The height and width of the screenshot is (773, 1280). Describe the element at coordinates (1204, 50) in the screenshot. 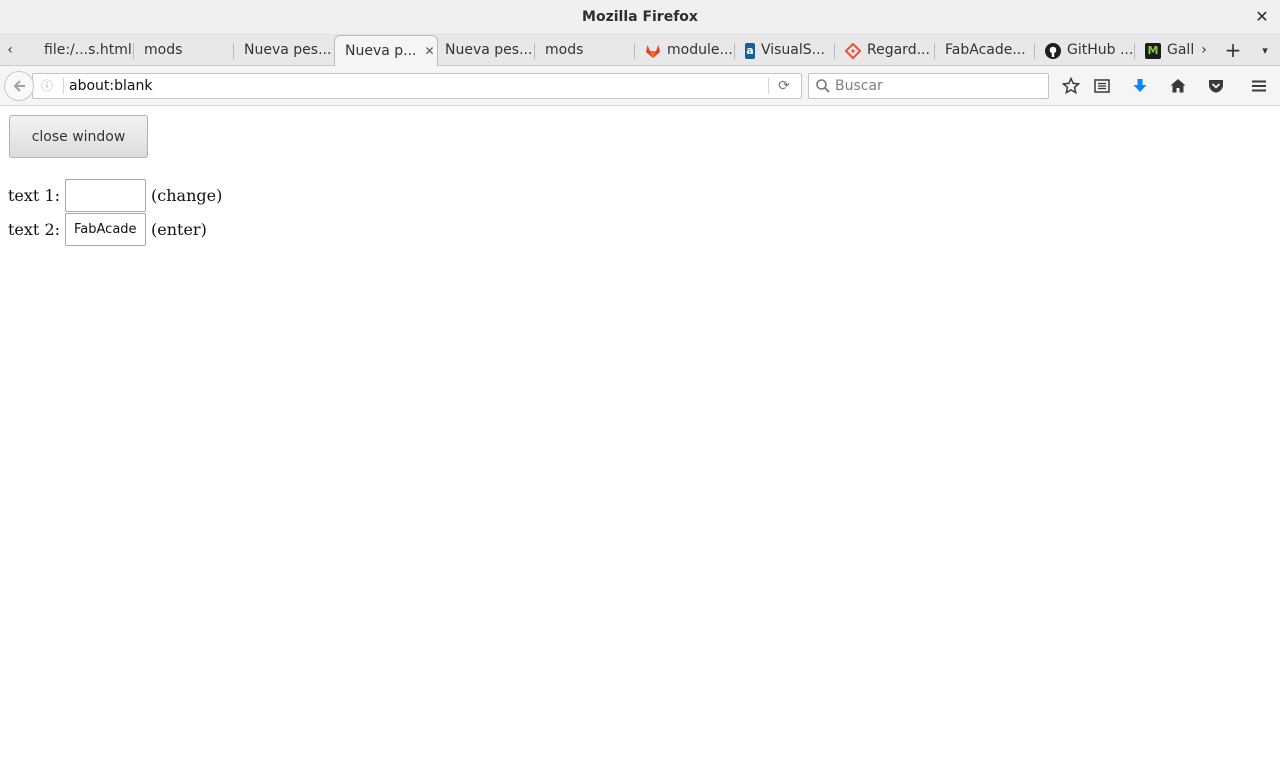

I see `tab-scroll-right-icon: ›` at that location.